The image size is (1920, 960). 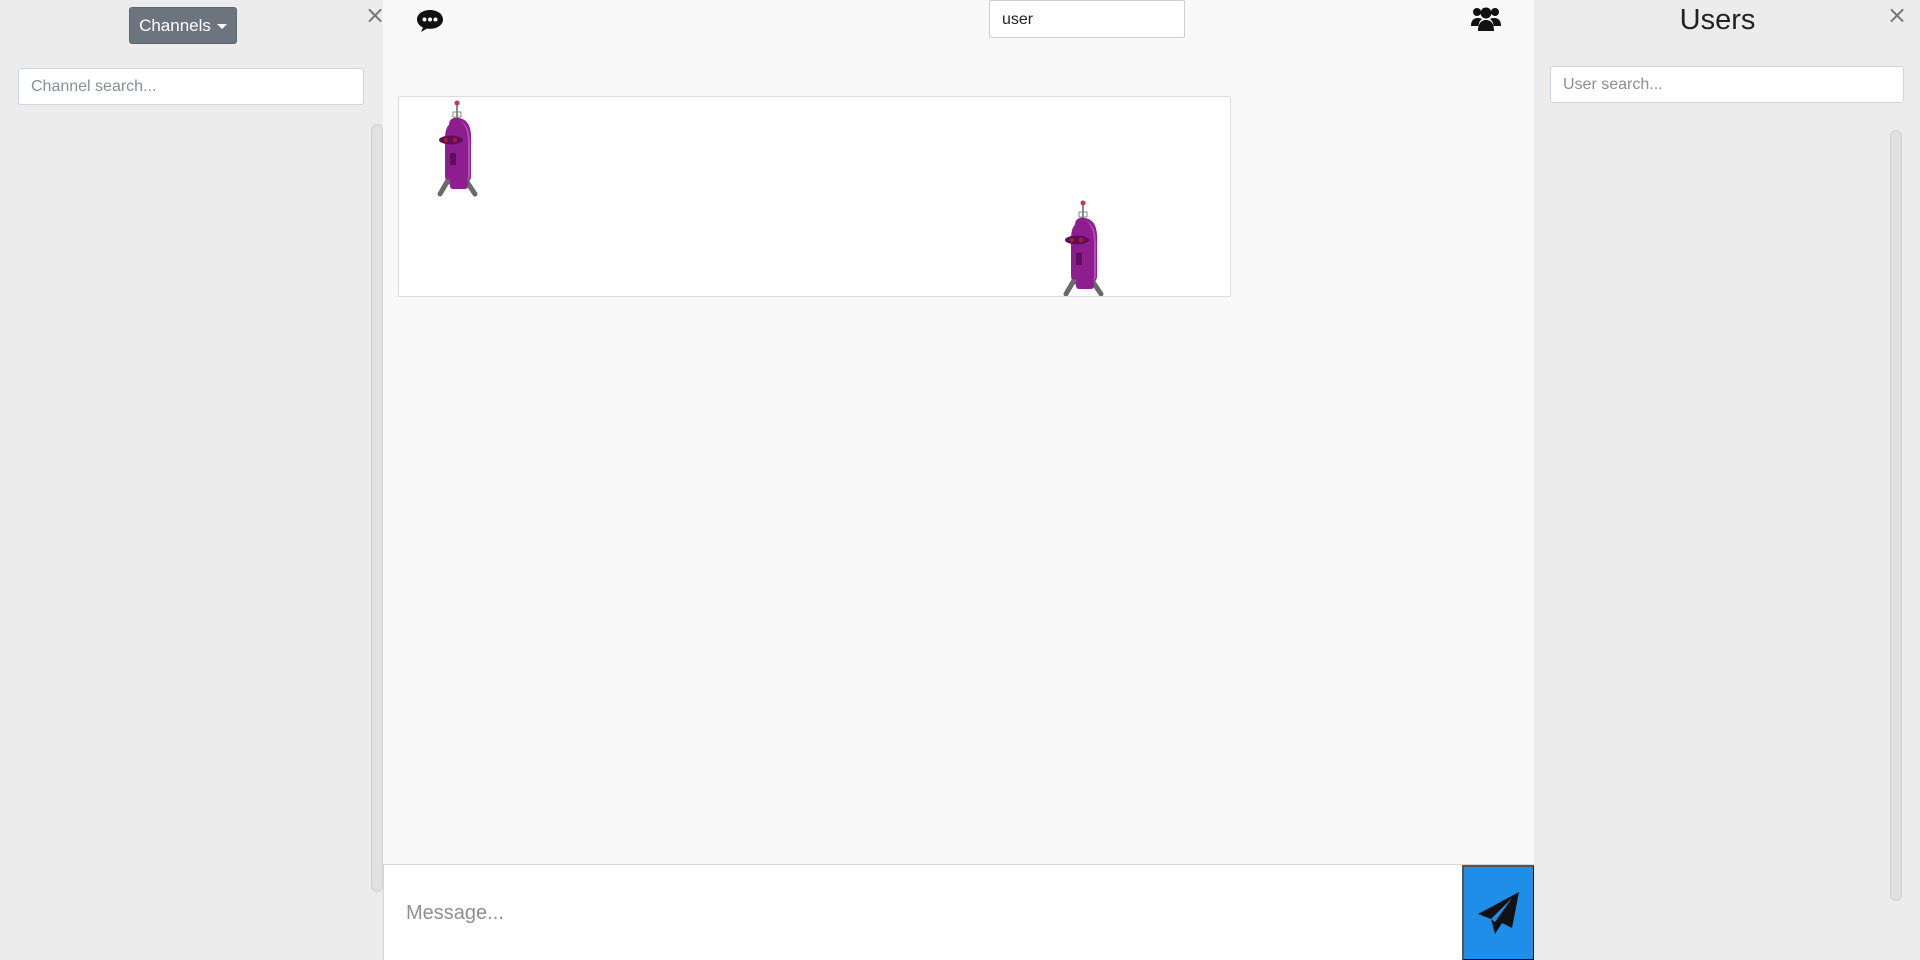 What do you see at coordinates (1087, 19) in the screenshot?
I see `username-field: user` at bounding box center [1087, 19].